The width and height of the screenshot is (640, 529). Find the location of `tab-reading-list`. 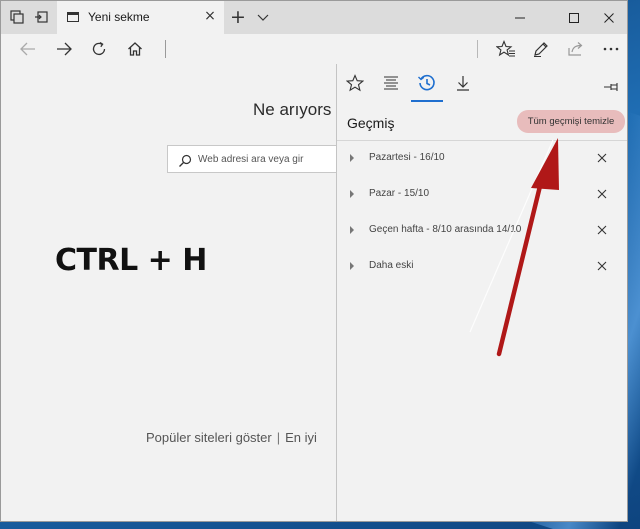

tab-reading-list is located at coordinates (391, 85).